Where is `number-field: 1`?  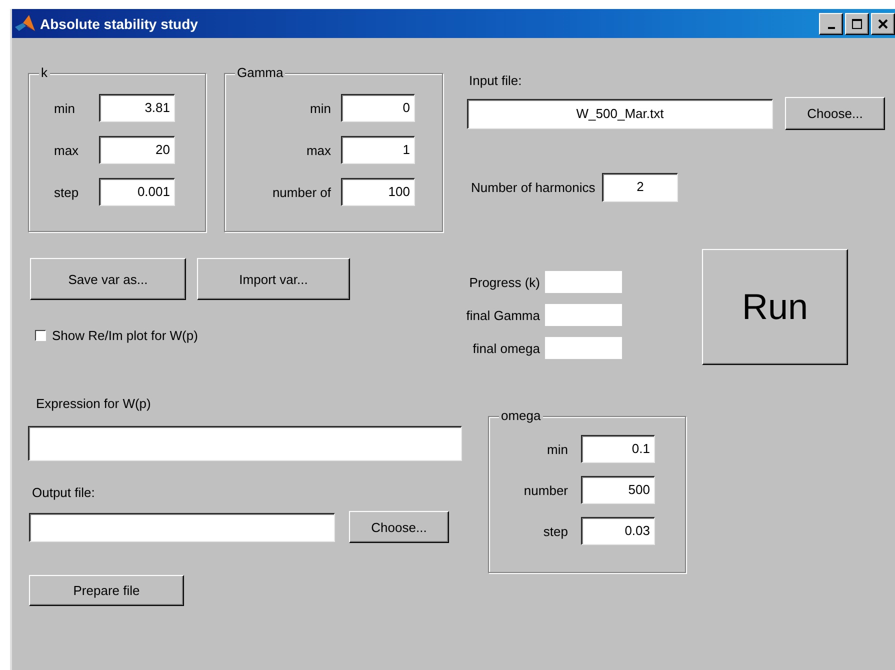
number-field: 1 is located at coordinates (378, 150).